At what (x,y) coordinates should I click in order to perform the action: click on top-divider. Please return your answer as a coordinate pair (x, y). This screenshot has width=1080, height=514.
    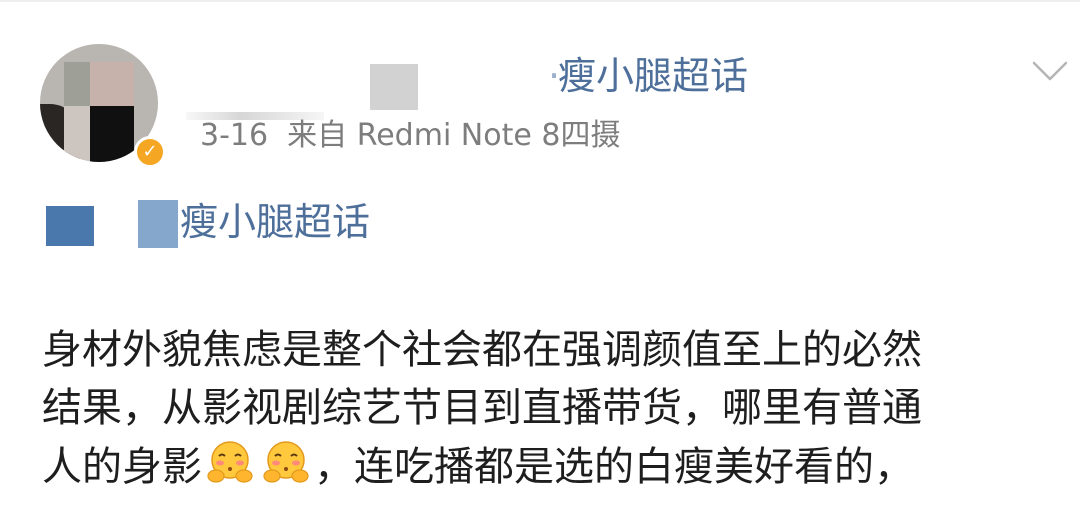
    Looking at the image, I should click on (540, 1).